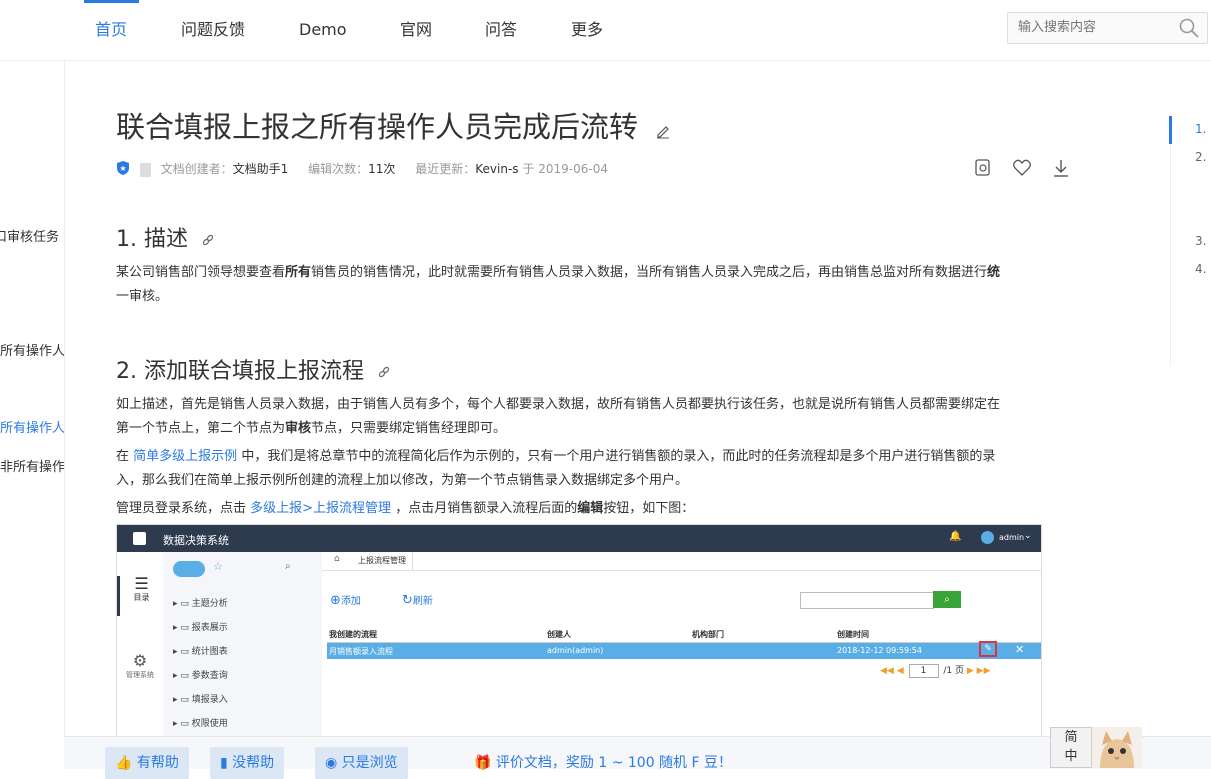  I want to click on nav-demo: Demo, so click(323, 30).